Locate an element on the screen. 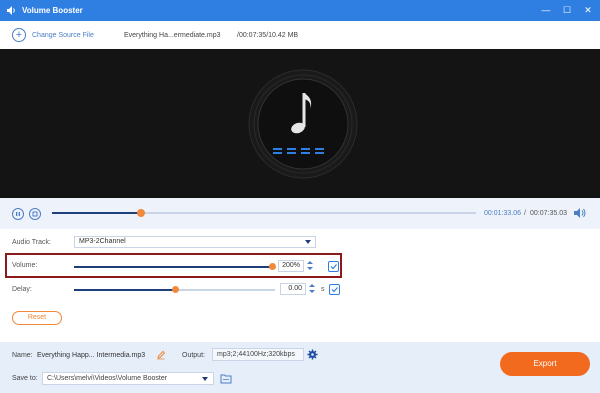 The height and width of the screenshot is (393, 600). open-folder-icon is located at coordinates (226, 378).